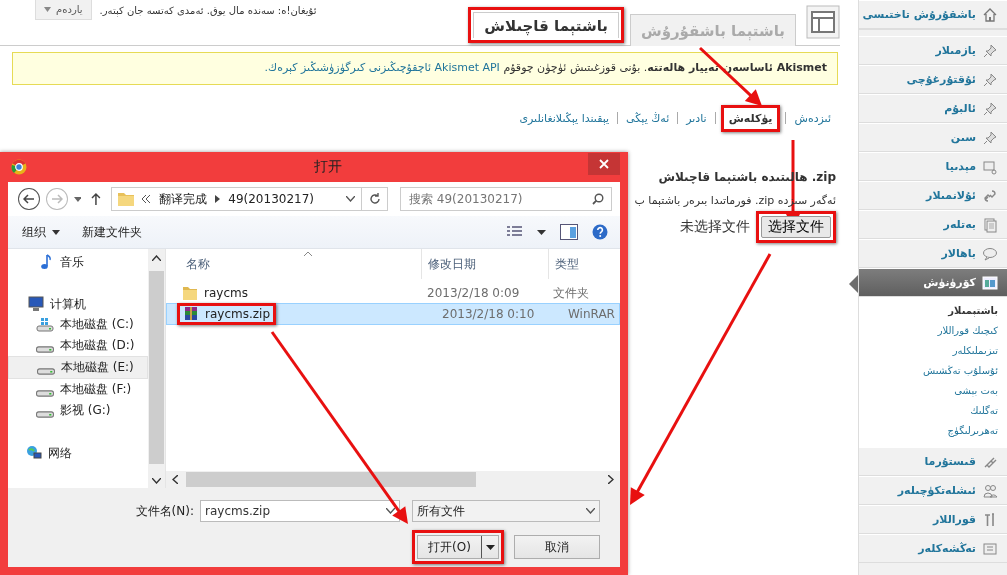 This screenshot has width=1007, height=575. What do you see at coordinates (696, 118) in the screenshot?
I see `filter-link: نادىر` at bounding box center [696, 118].